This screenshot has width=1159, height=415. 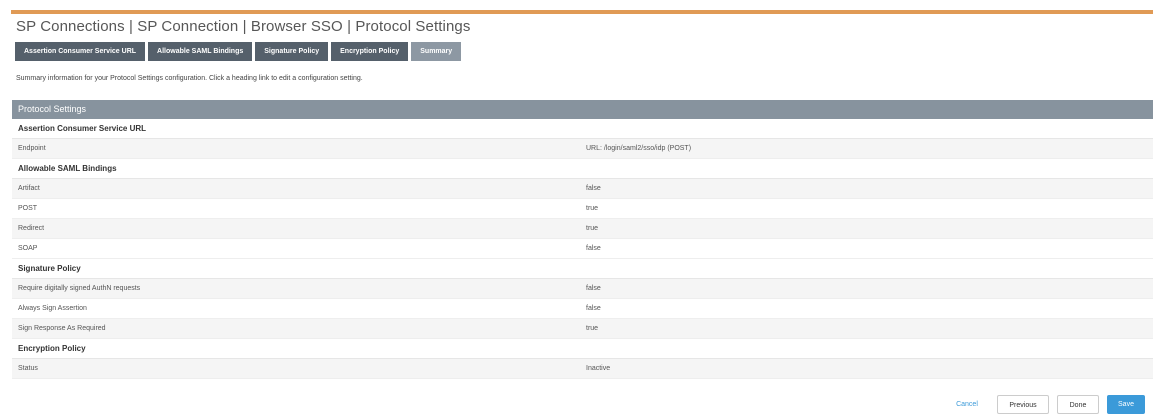 I want to click on group-heading-label: Assertion Consumer Service URL, so click(x=82, y=128).